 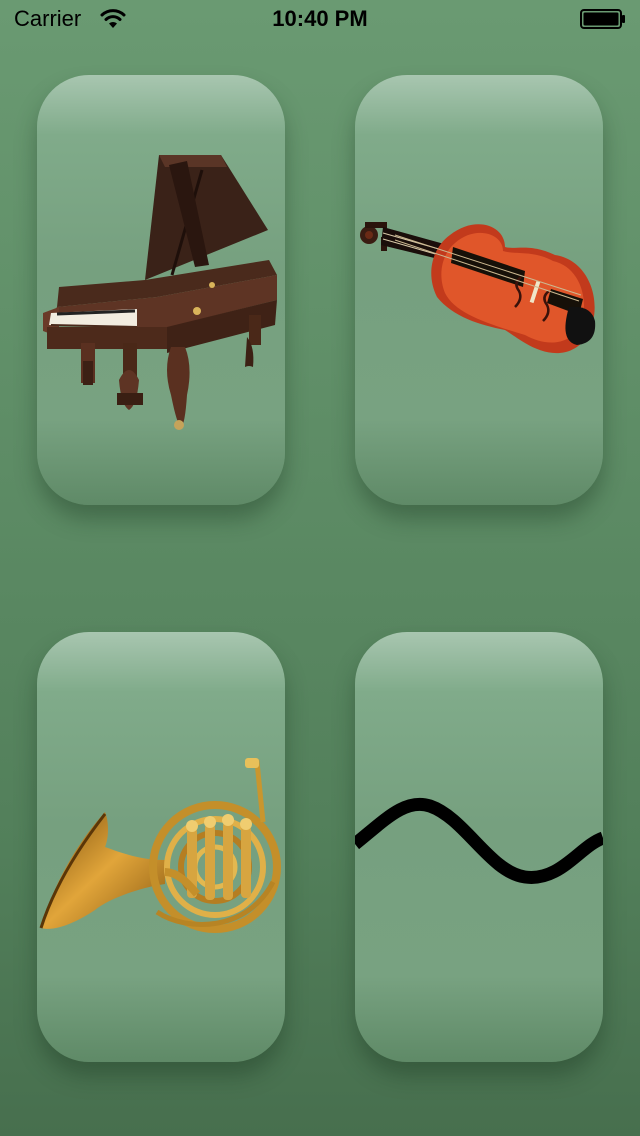 I want to click on tile-violin, so click(x=479, y=290).